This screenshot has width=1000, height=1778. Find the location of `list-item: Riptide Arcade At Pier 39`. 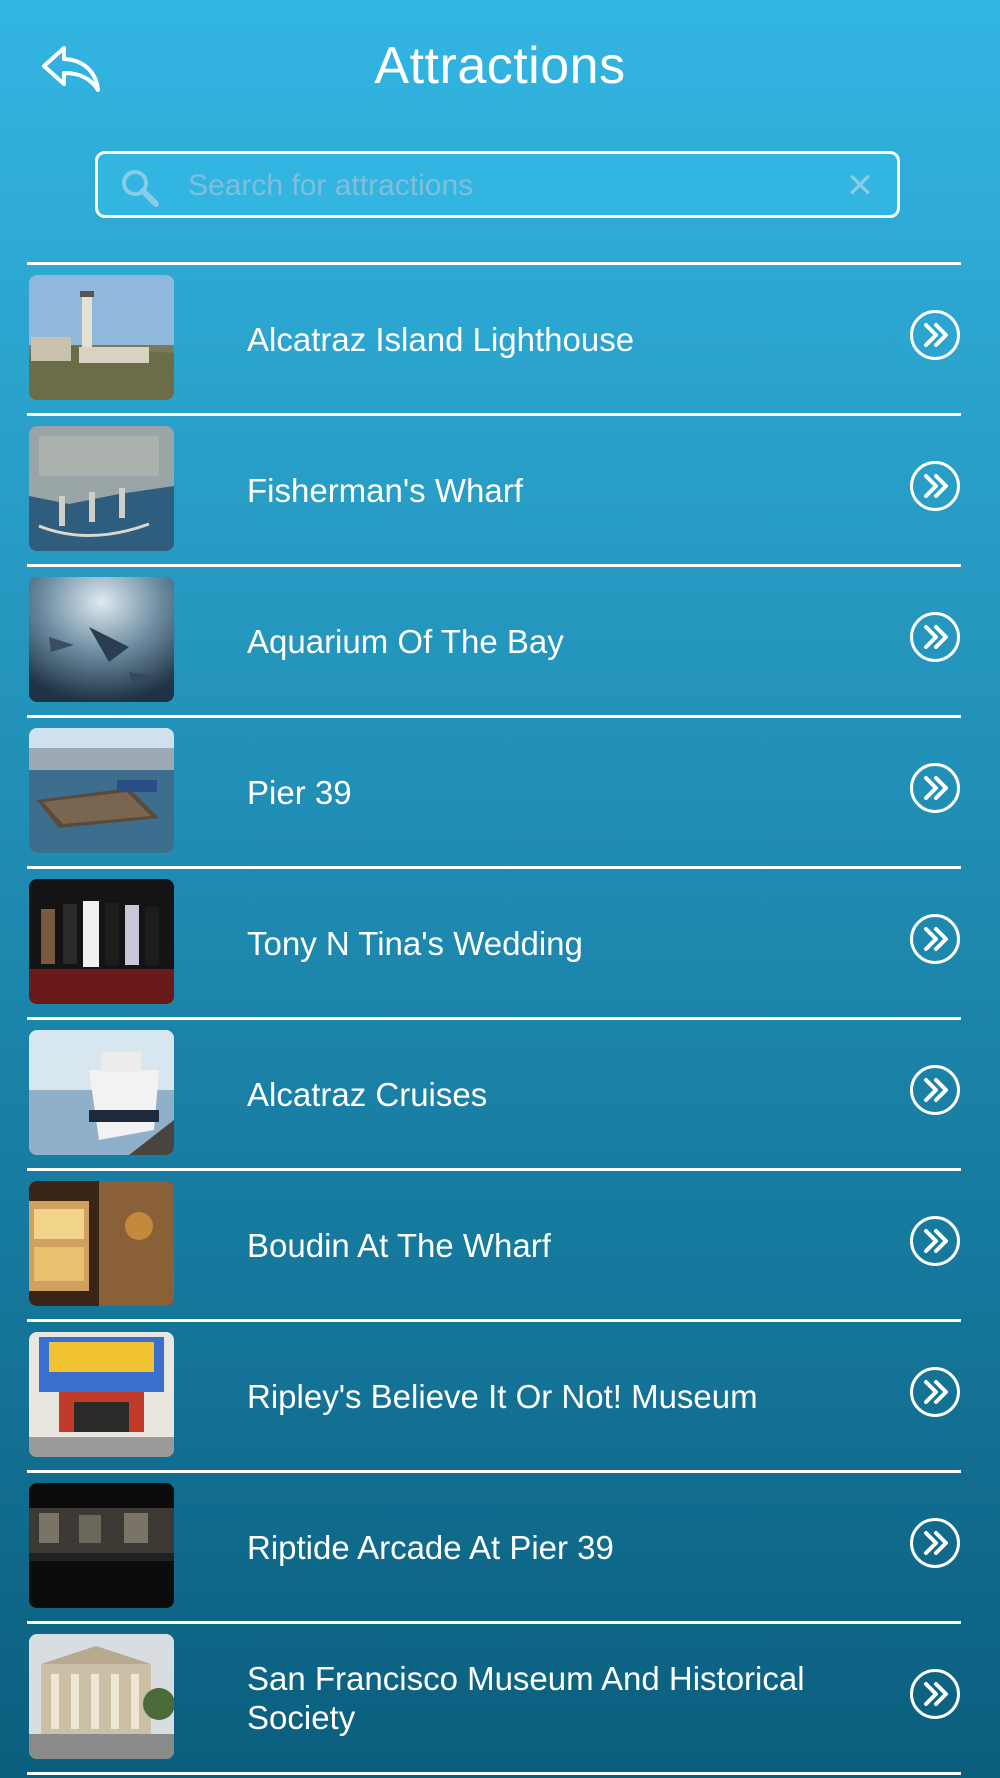

list-item: Riptide Arcade At Pier 39 is located at coordinates (494, 1547).